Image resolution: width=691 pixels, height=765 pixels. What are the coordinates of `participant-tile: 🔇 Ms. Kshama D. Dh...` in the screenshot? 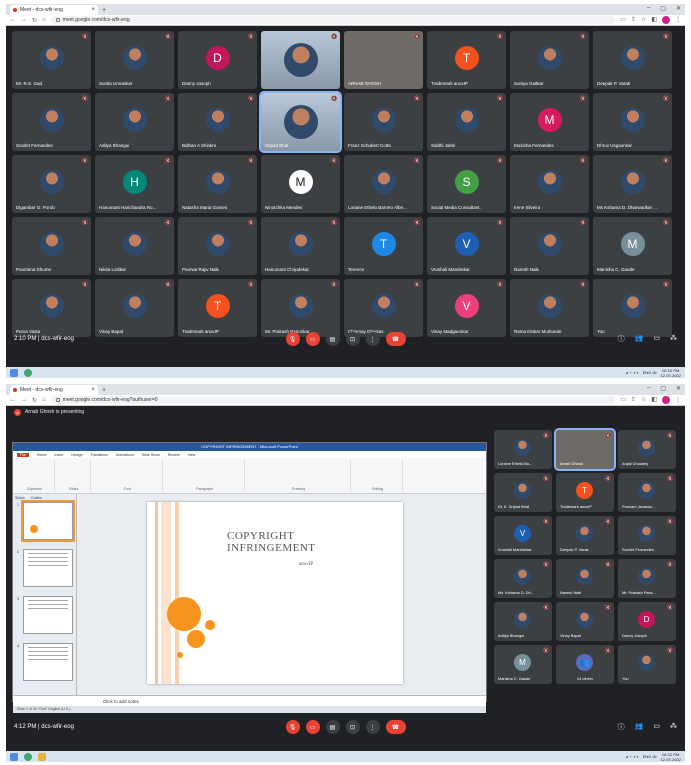 It's located at (523, 578).